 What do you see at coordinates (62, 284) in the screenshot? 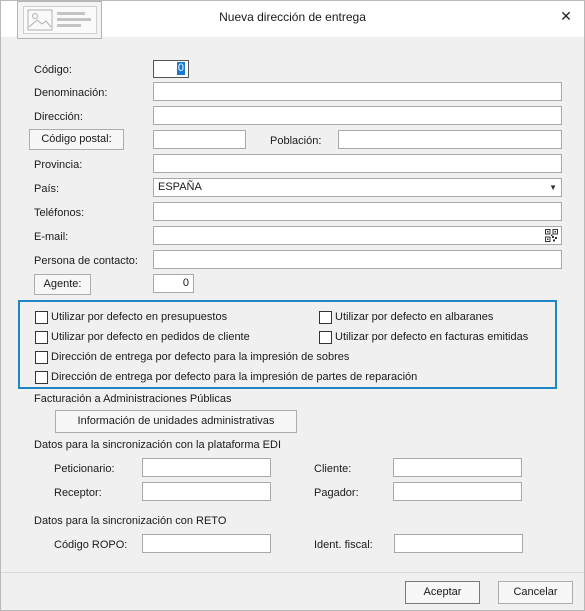
I see `agente-button: Agente:` at bounding box center [62, 284].